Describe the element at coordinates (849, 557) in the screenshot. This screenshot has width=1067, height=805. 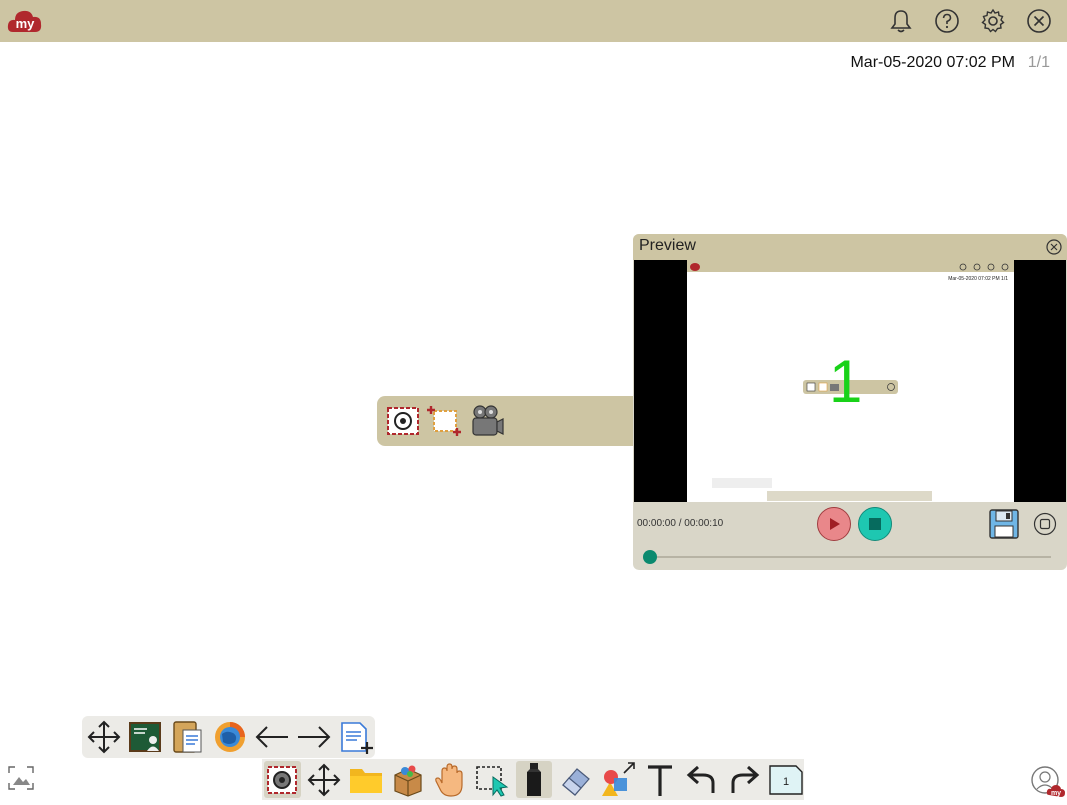
I see `progress-track` at that location.